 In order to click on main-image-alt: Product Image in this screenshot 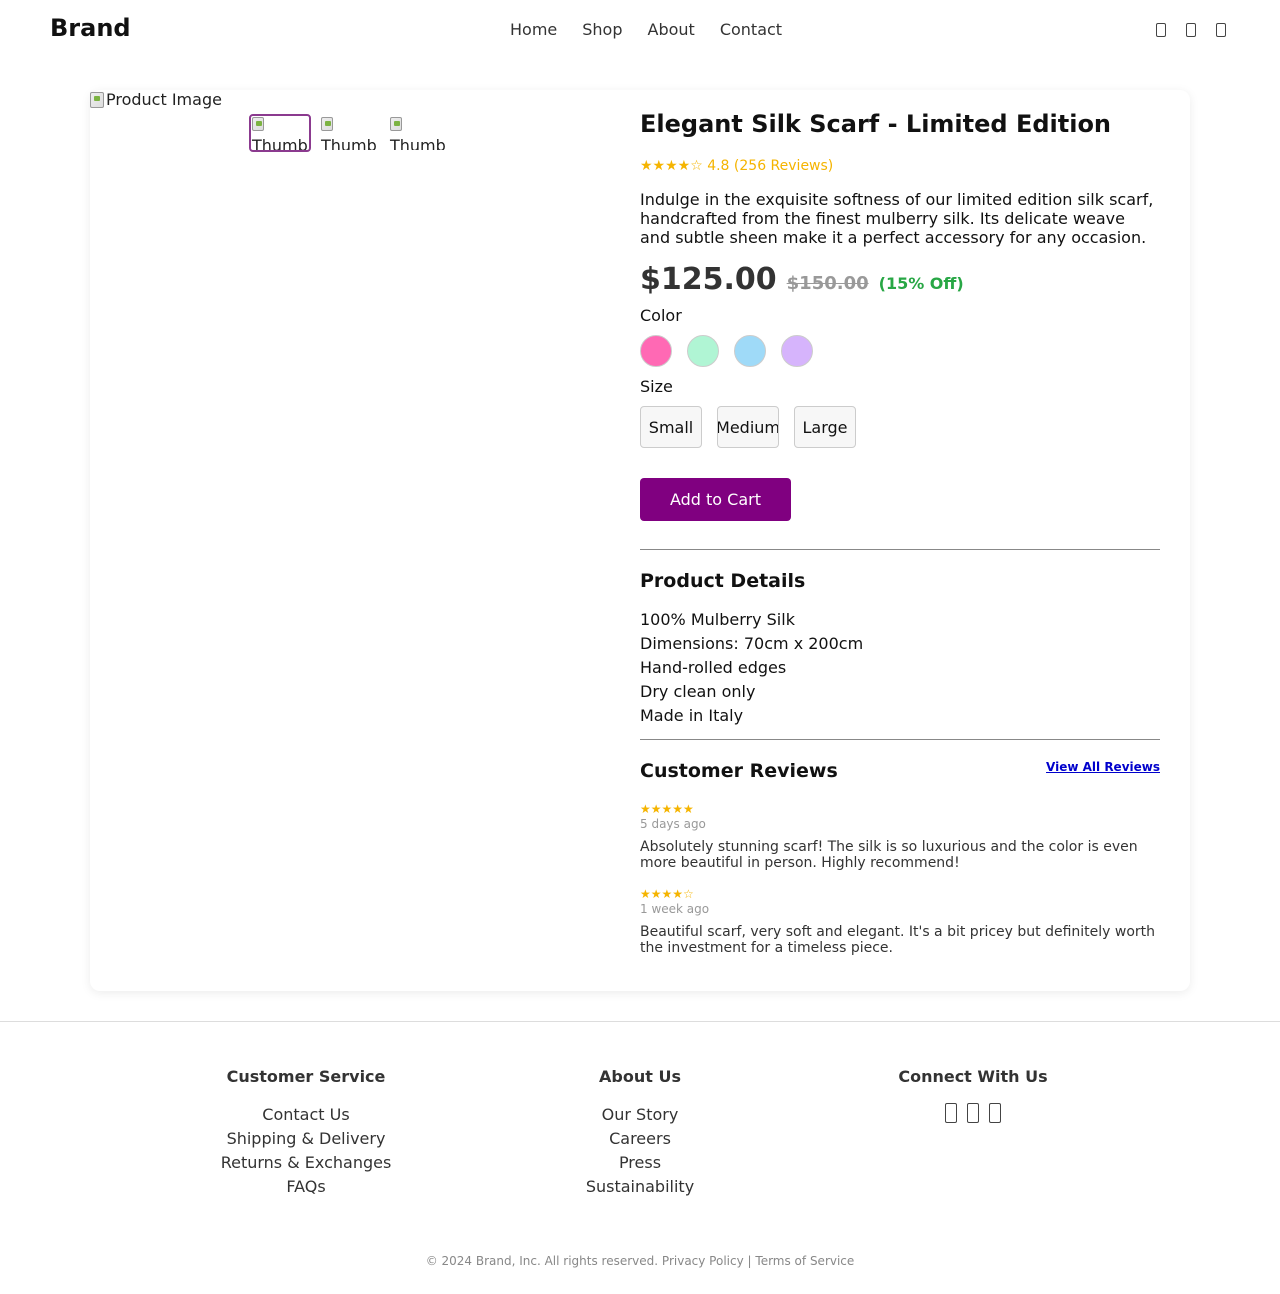, I will do `click(164, 99)`.